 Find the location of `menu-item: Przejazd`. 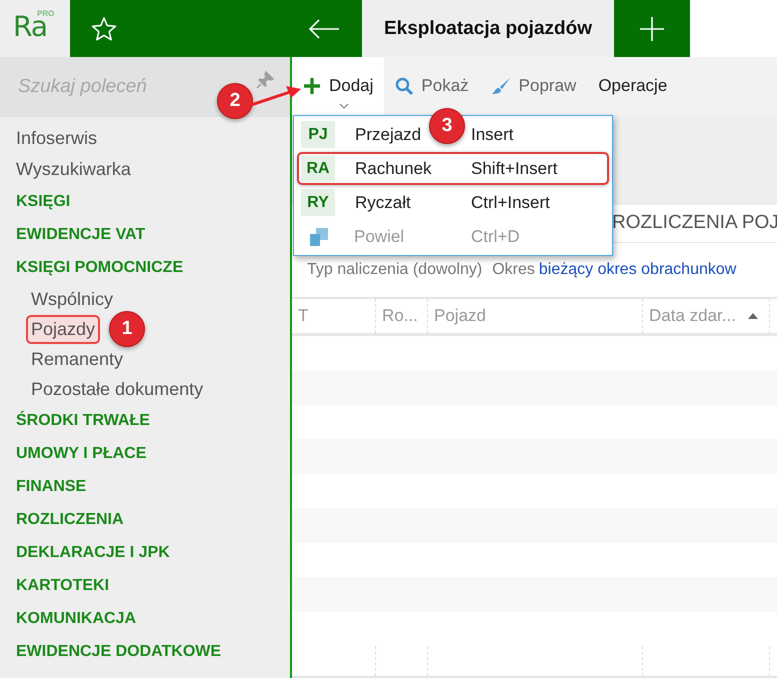

menu-item: Przejazd is located at coordinates (388, 134).